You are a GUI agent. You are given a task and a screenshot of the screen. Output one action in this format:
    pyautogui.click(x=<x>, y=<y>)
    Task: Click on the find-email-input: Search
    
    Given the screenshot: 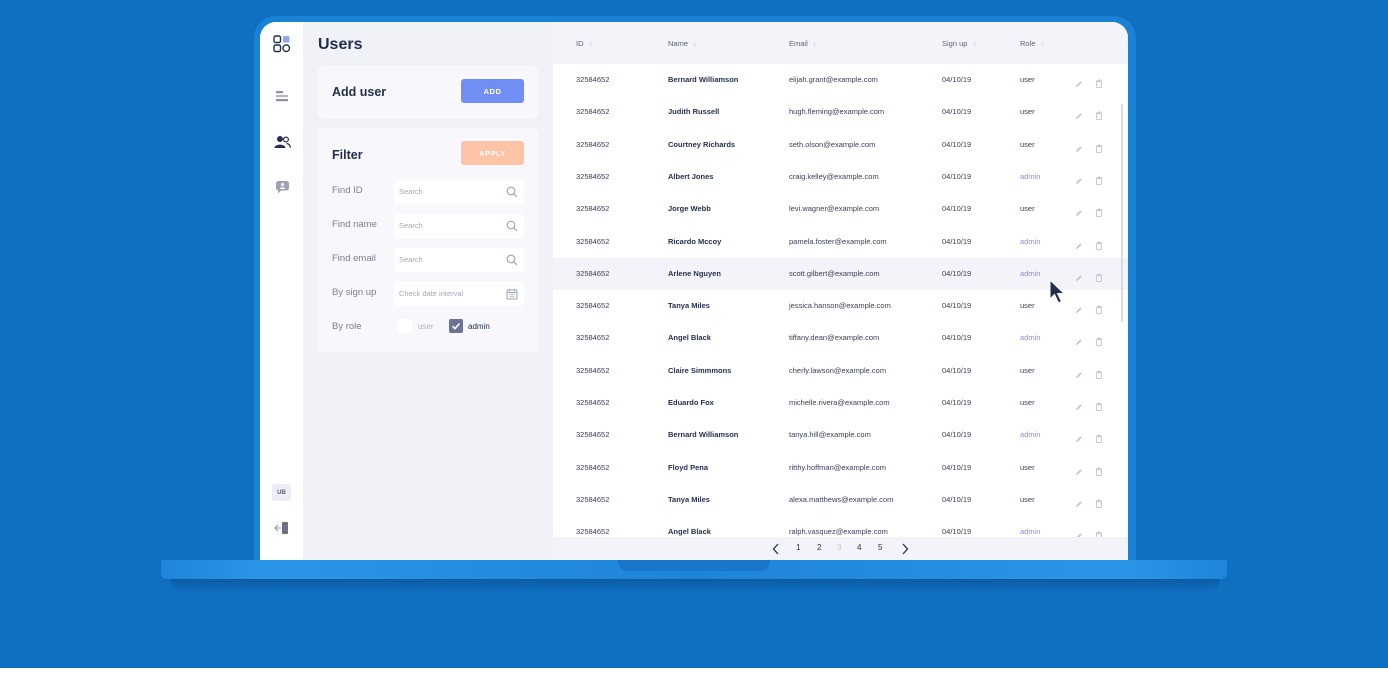 What is the action you would take?
    pyautogui.click(x=459, y=260)
    